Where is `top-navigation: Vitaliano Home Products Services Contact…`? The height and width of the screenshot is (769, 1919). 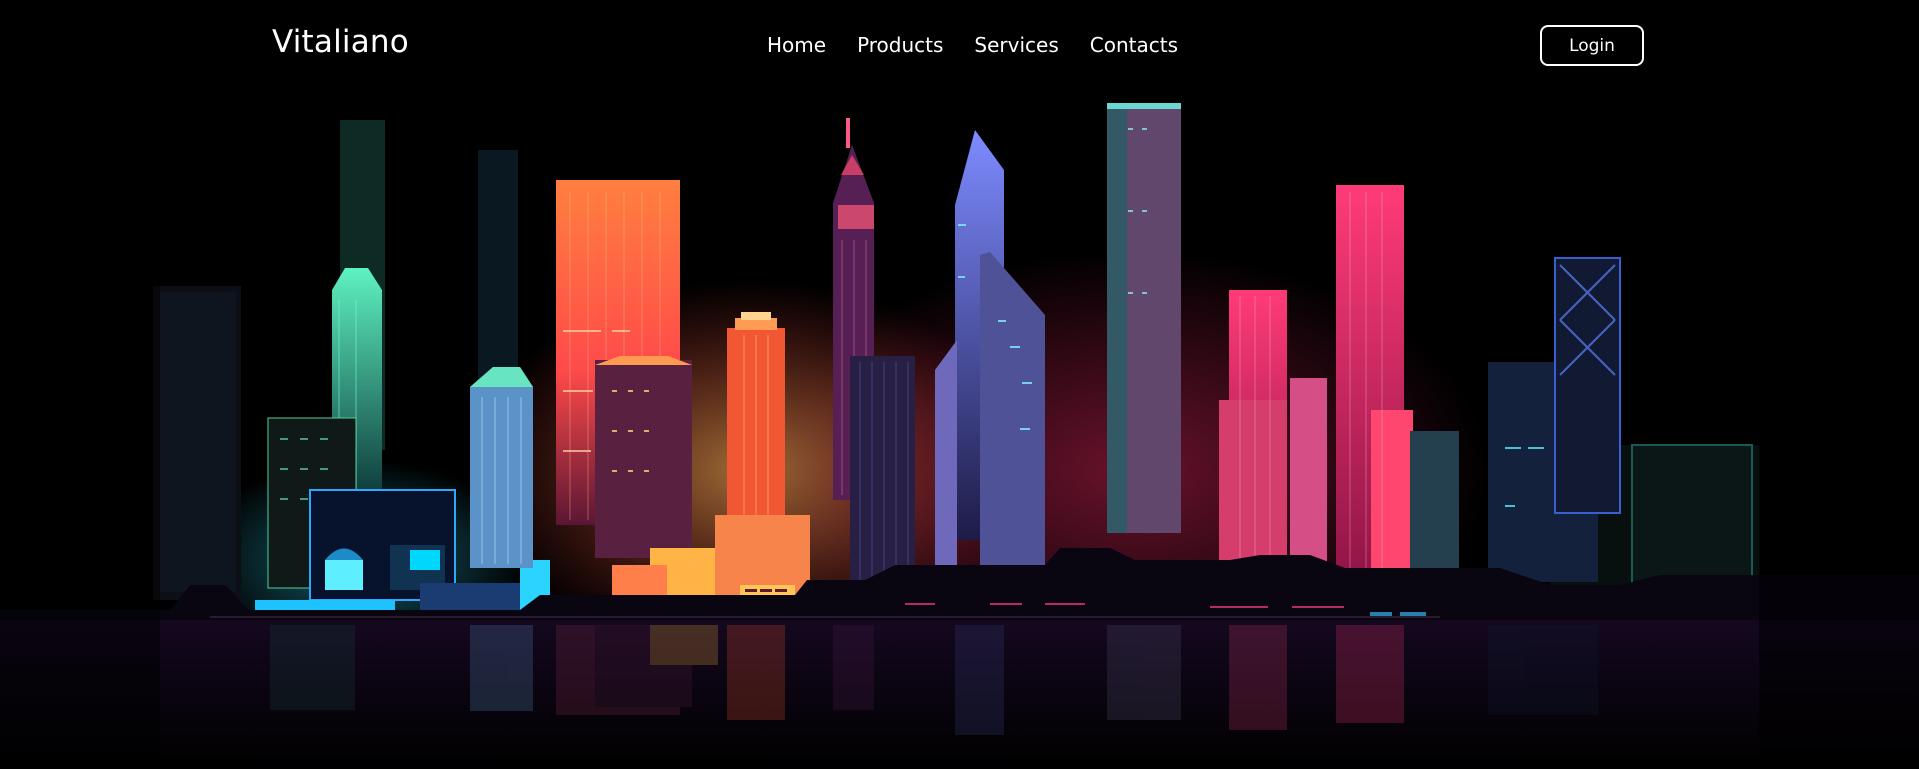
top-navigation: Vitaliano Home Products Services Contact… is located at coordinates (959, 47).